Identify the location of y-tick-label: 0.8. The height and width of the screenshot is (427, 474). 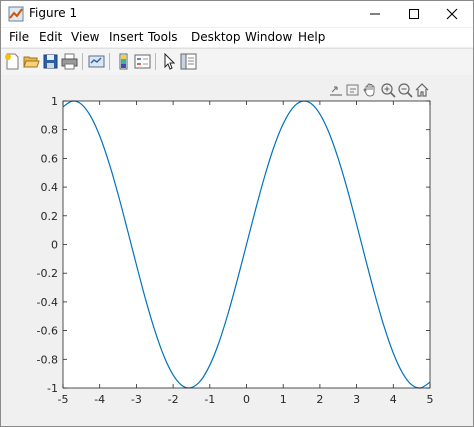
(50, 130).